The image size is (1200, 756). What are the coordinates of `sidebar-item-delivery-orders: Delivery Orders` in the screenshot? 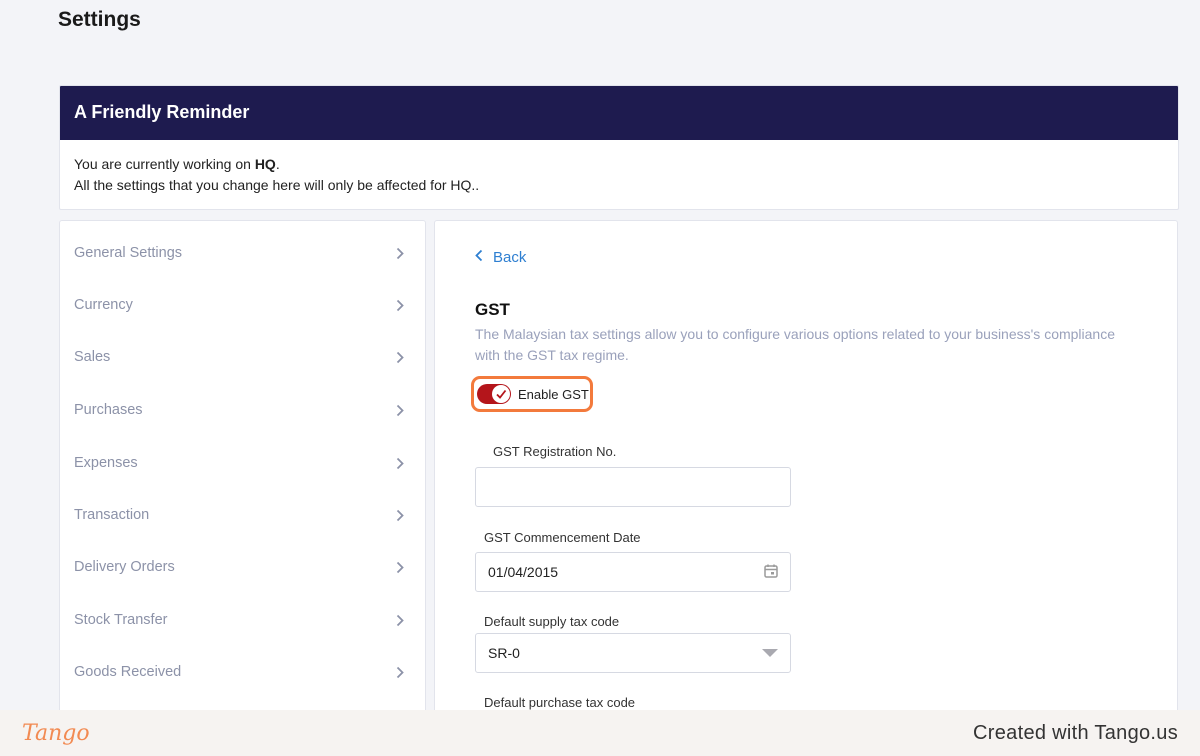 It's located at (242, 567).